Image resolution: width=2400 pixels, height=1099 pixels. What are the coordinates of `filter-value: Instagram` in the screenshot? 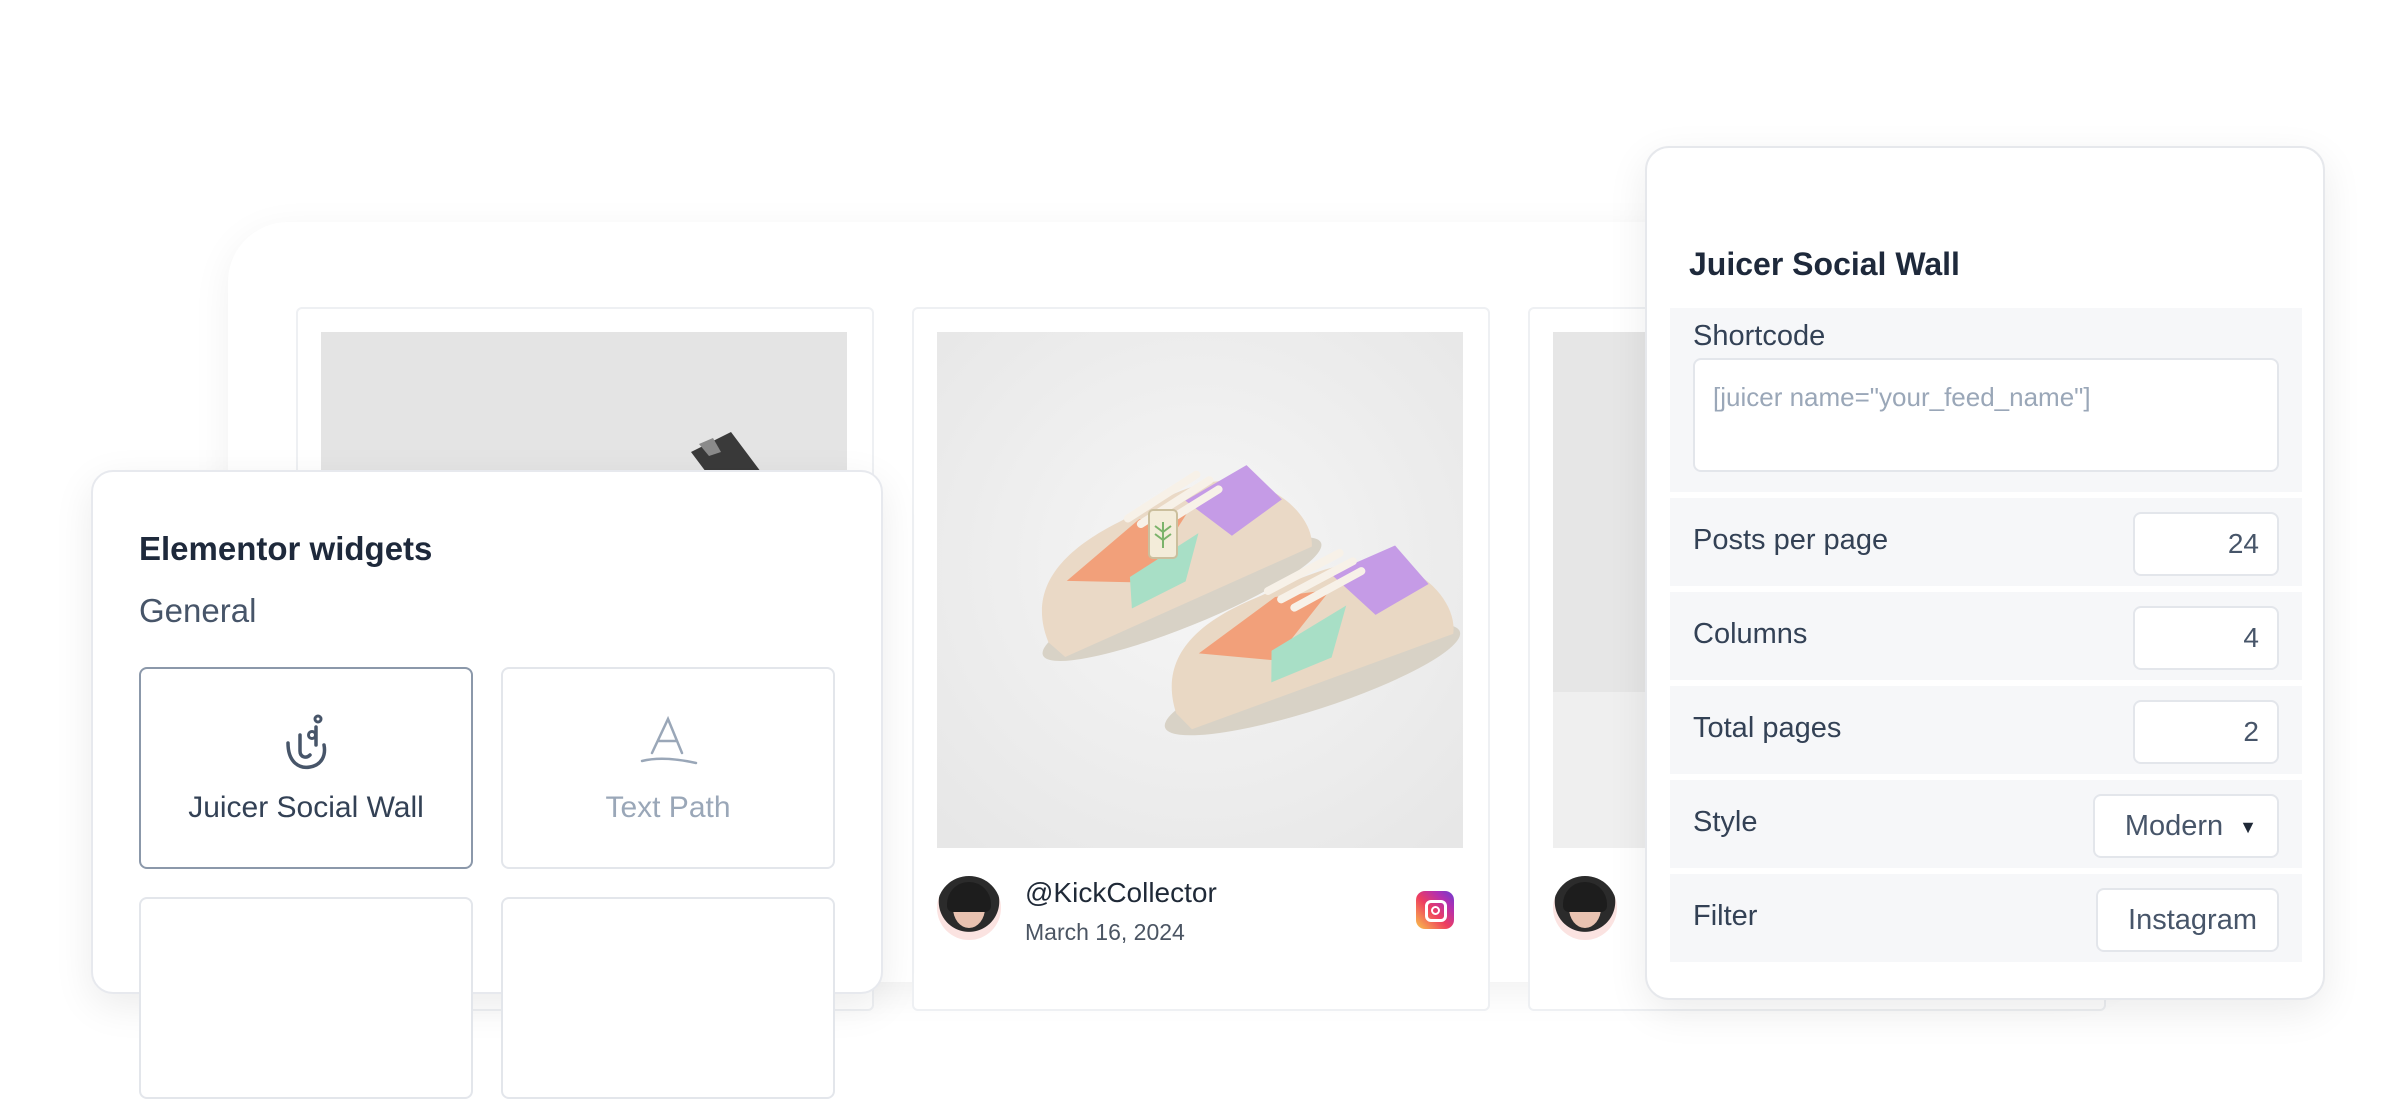 It's located at (2192, 920).